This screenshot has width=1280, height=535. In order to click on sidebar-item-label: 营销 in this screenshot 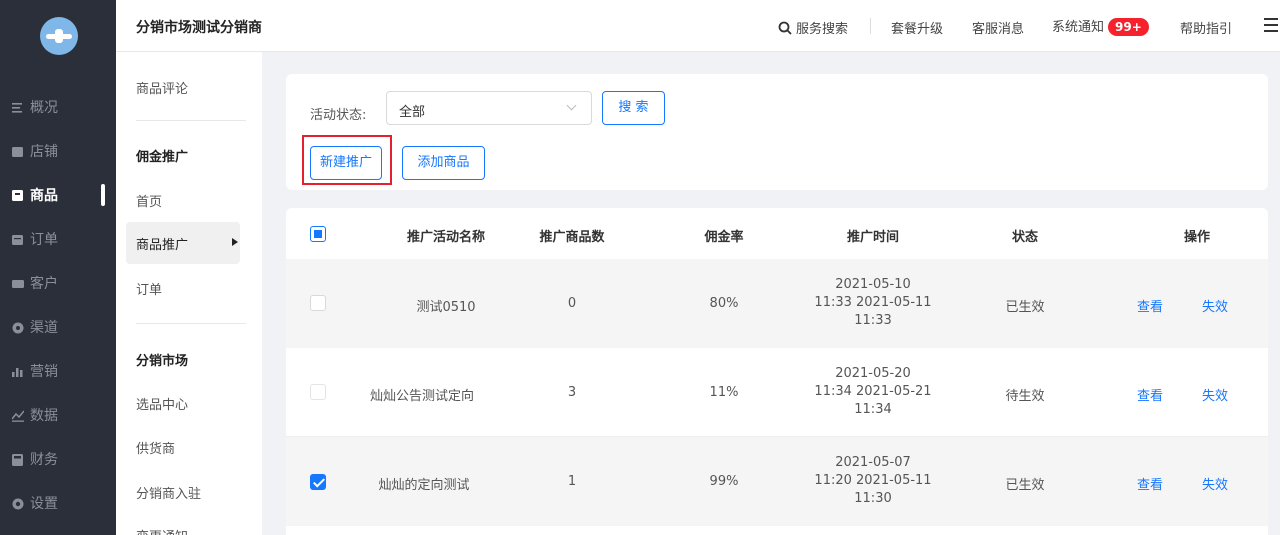, I will do `click(44, 372)`.